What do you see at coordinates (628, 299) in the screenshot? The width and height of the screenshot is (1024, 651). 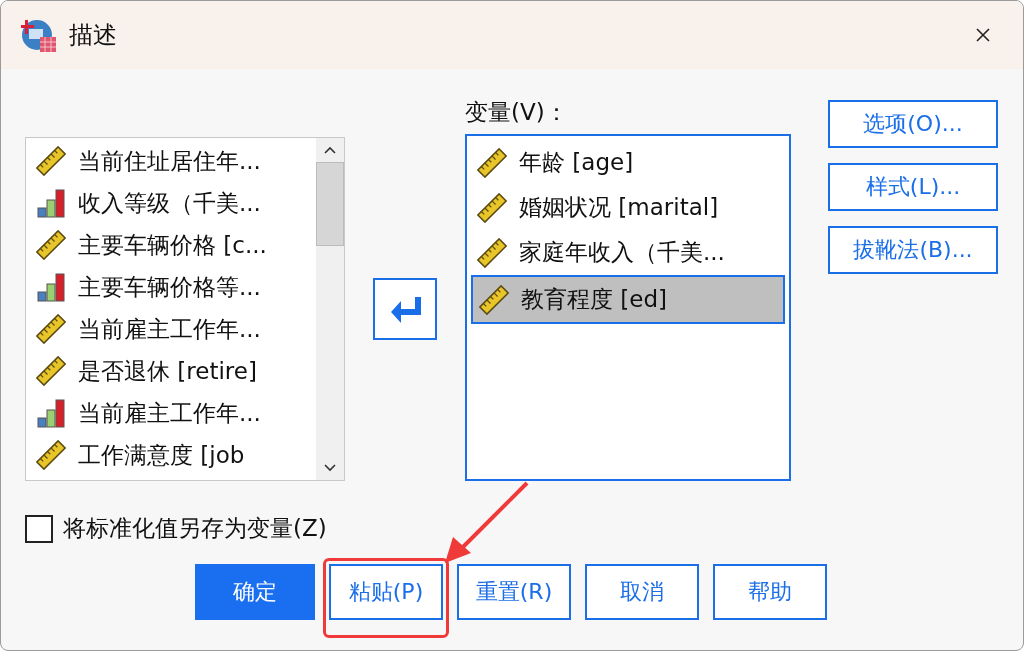 I see `variable-item: 教育程度 [ed]` at bounding box center [628, 299].